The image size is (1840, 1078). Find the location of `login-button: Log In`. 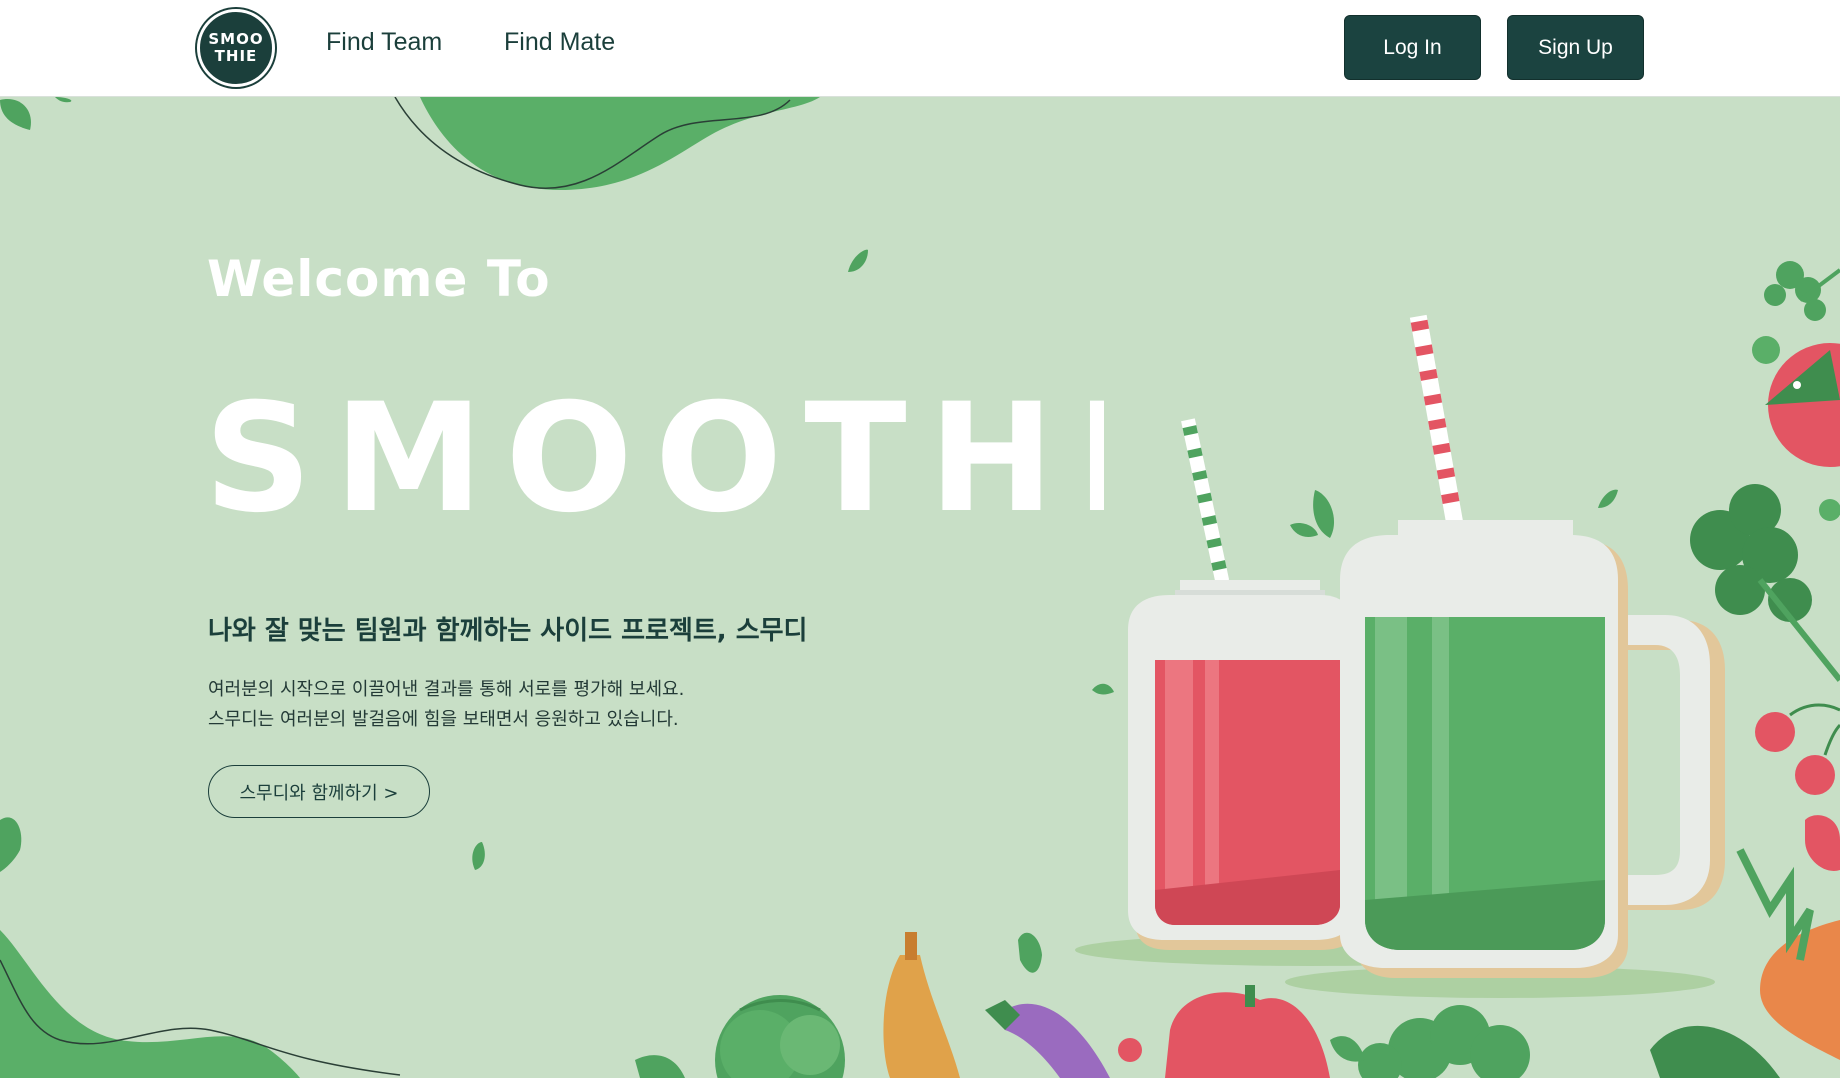

login-button: Log In is located at coordinates (1412, 47).